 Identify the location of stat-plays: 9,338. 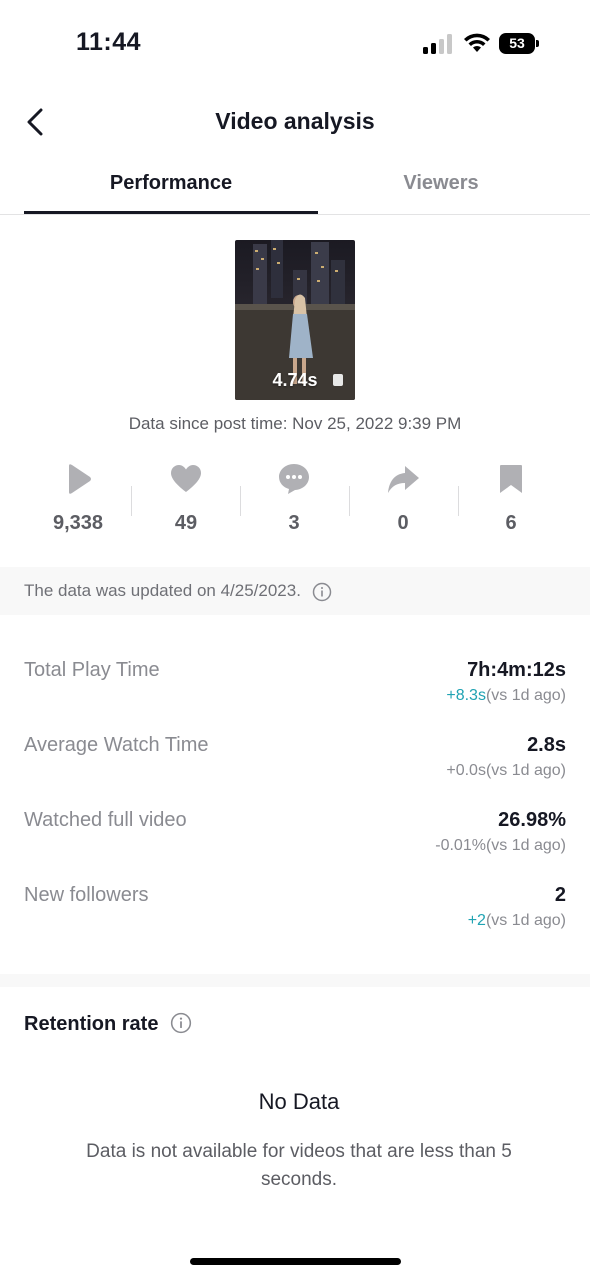
(78, 498).